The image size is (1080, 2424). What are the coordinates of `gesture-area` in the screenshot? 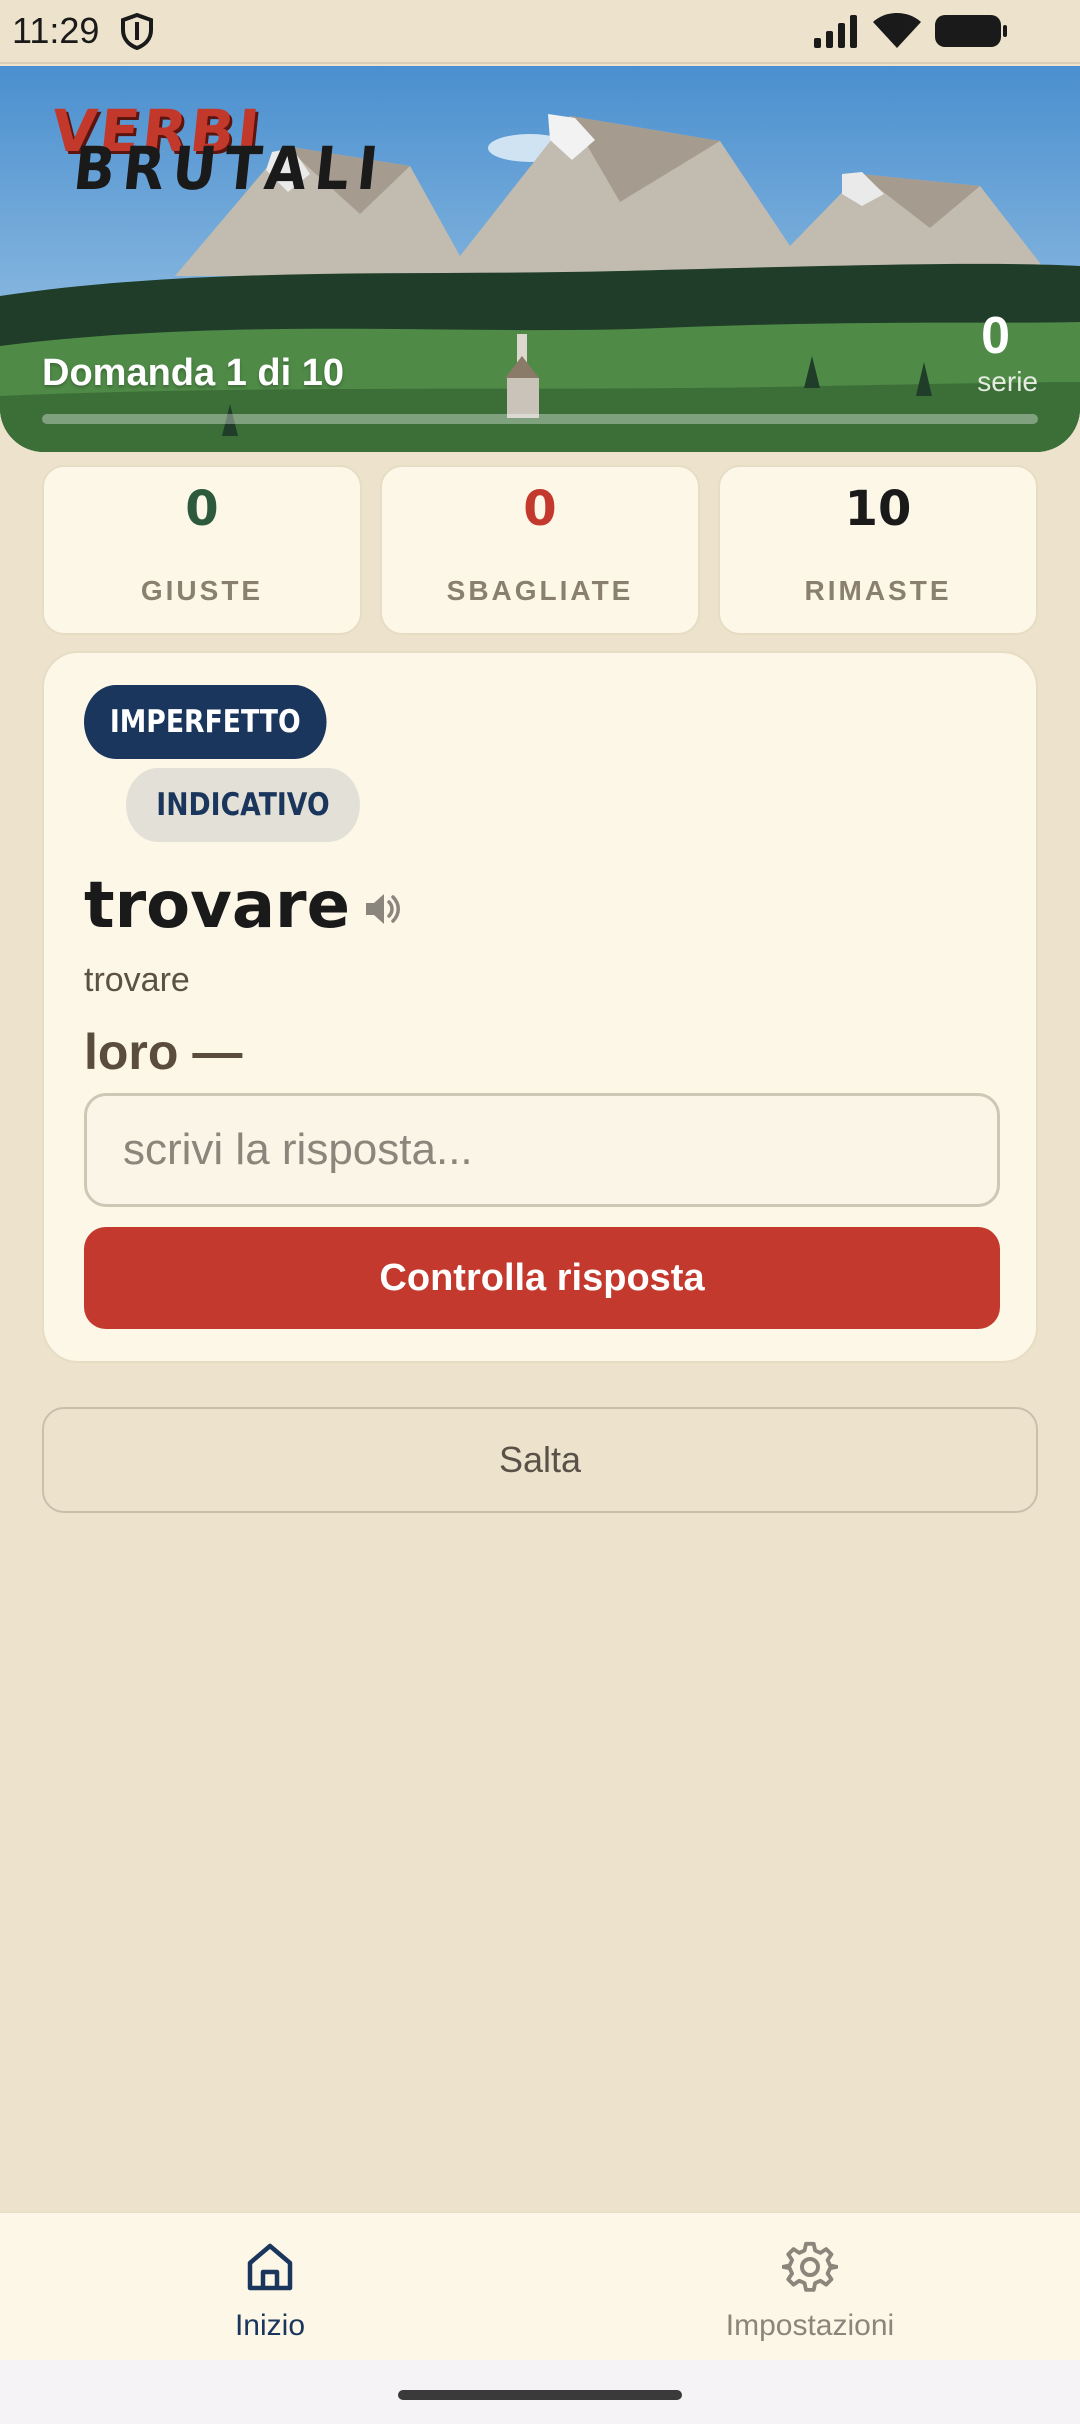 It's located at (540, 2392).